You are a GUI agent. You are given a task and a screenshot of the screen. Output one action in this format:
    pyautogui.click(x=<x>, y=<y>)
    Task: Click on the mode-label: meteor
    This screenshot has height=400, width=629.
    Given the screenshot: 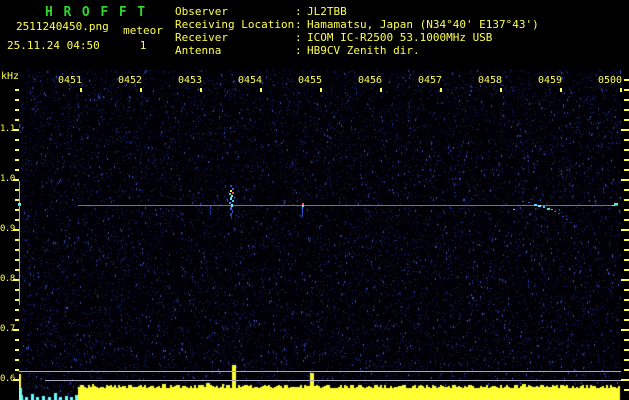 What is the action you would take?
    pyautogui.click(x=143, y=30)
    